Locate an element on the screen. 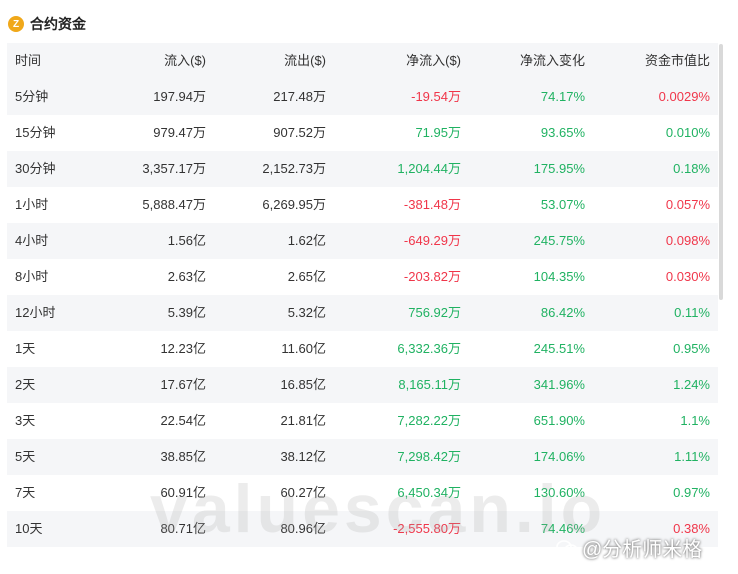 The width and height of the screenshot is (738, 574). table-row: 12小时 5.39亿 5.32亿 756.92万 86.42% 0.11% is located at coordinates (362, 313).